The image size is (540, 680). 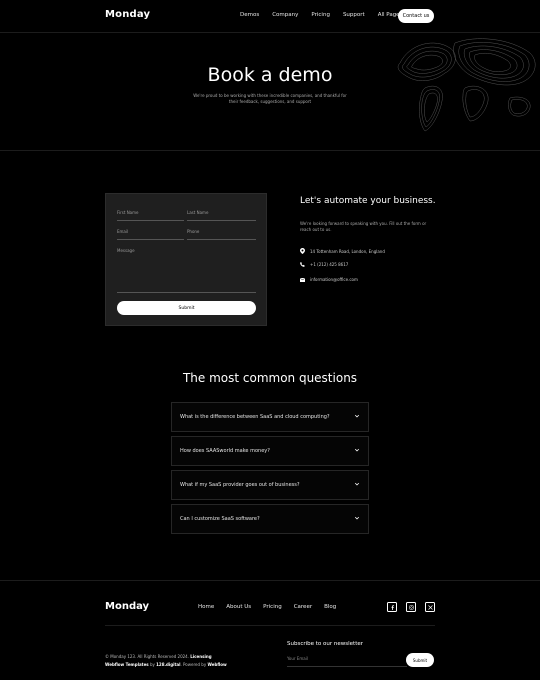 I want to click on address-row: 14 Tottenham Road, London, England, so click(x=342, y=251).